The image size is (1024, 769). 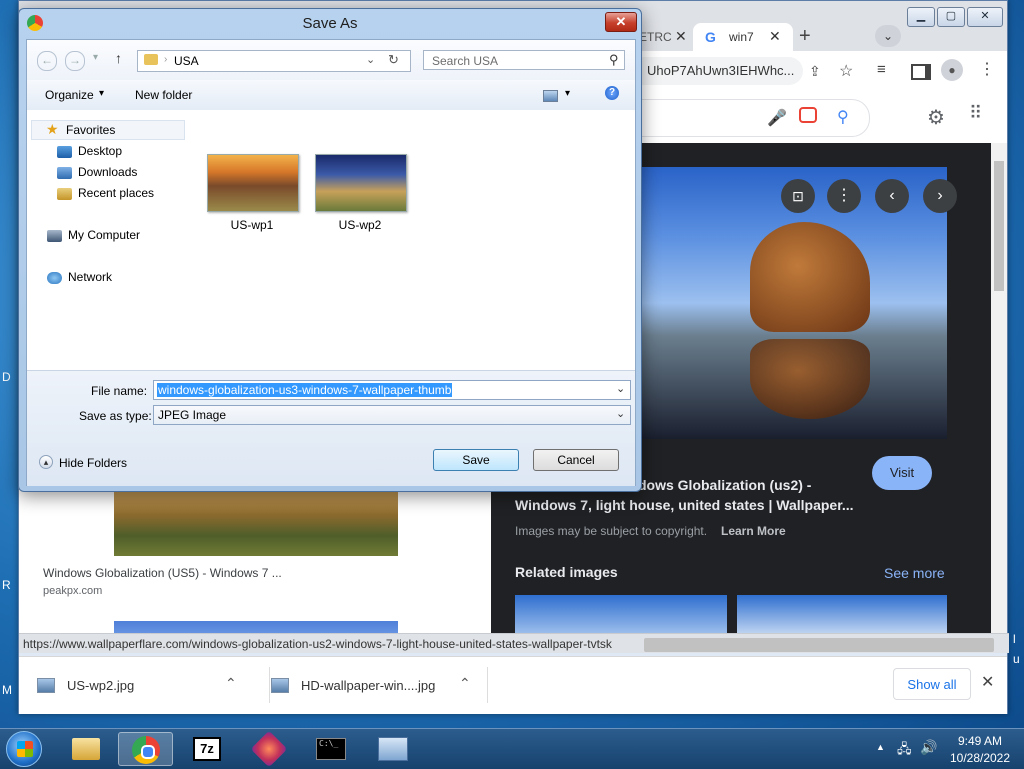 What do you see at coordinates (147, 686) in the screenshot?
I see `download-item: US-wp2.jpg ⌃` at bounding box center [147, 686].